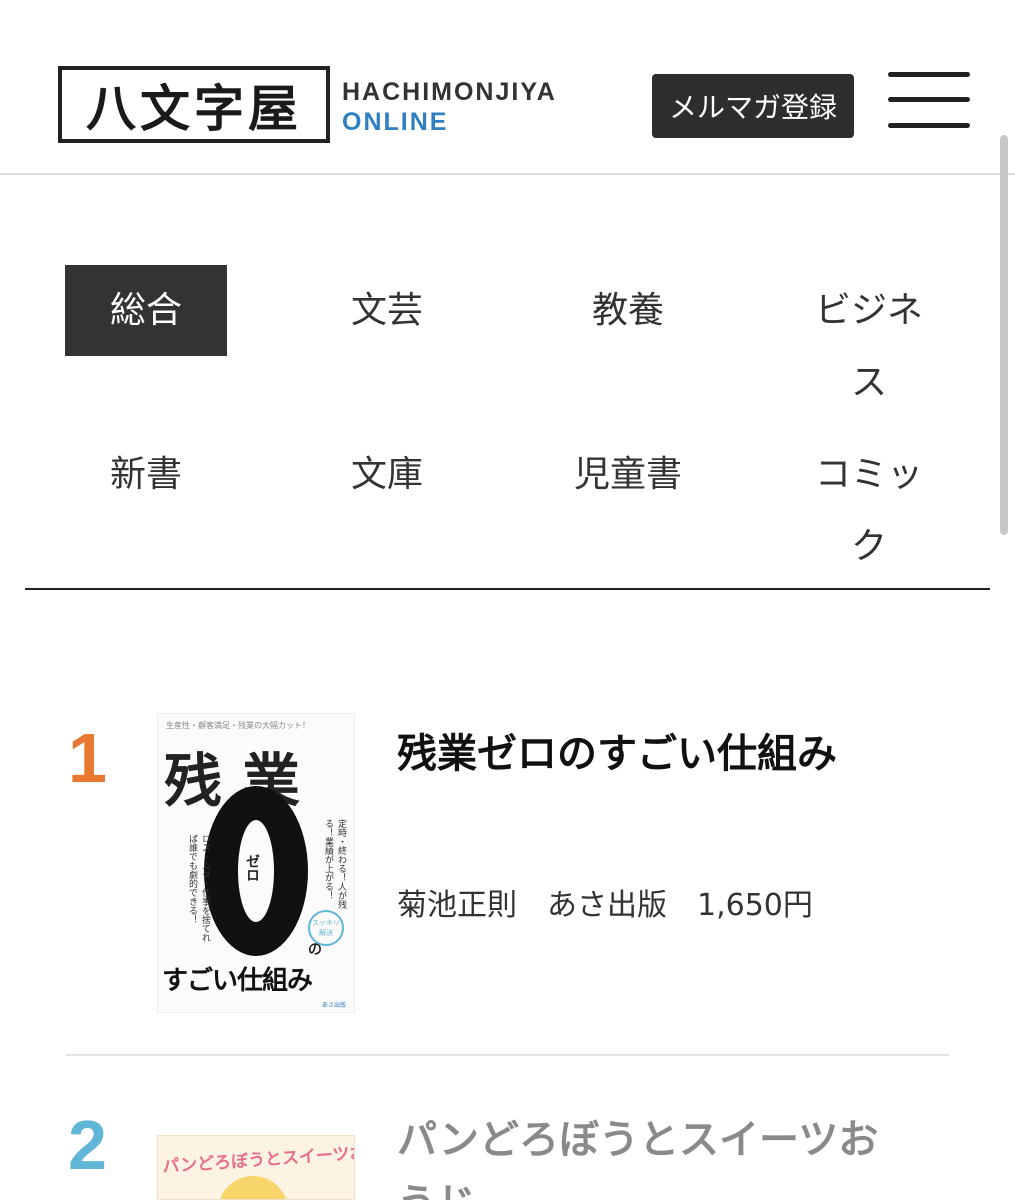 This screenshot has width=1015, height=1200. I want to click on tab-business: ビジネス, so click(869, 347).